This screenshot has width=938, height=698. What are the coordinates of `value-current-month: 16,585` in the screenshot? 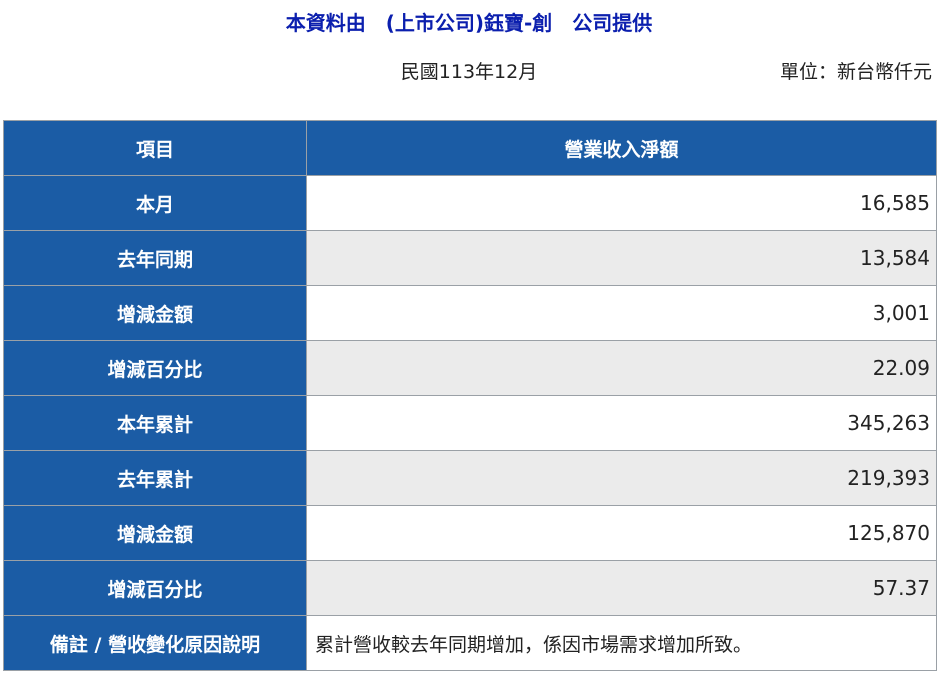 It's located at (621, 203).